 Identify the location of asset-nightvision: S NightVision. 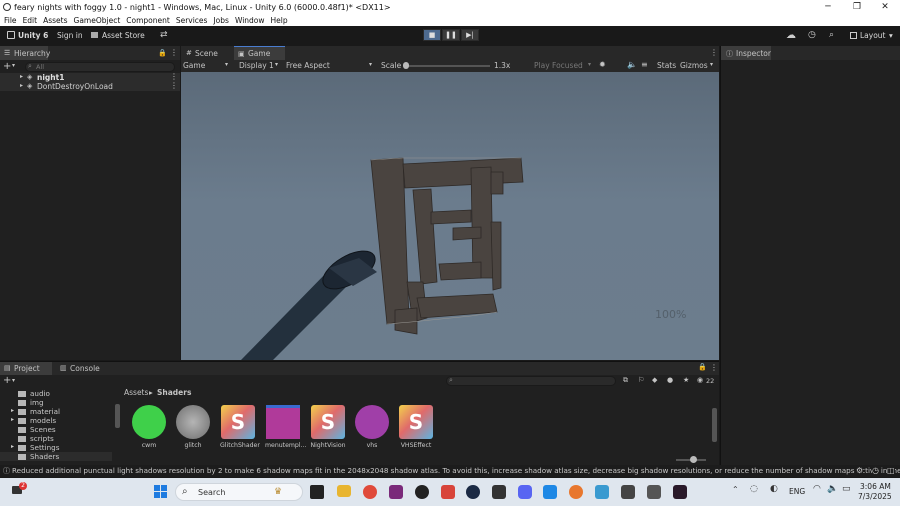
(328, 427).